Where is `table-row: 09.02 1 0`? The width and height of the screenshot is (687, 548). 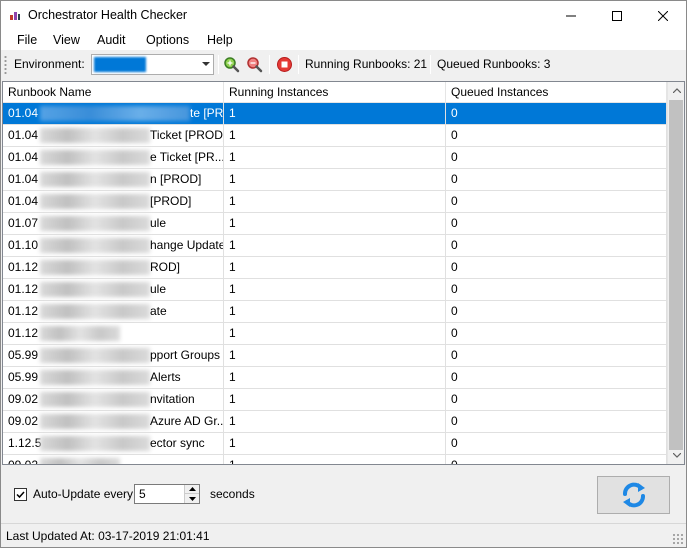 table-row: 09.02 1 0 is located at coordinates (335, 459).